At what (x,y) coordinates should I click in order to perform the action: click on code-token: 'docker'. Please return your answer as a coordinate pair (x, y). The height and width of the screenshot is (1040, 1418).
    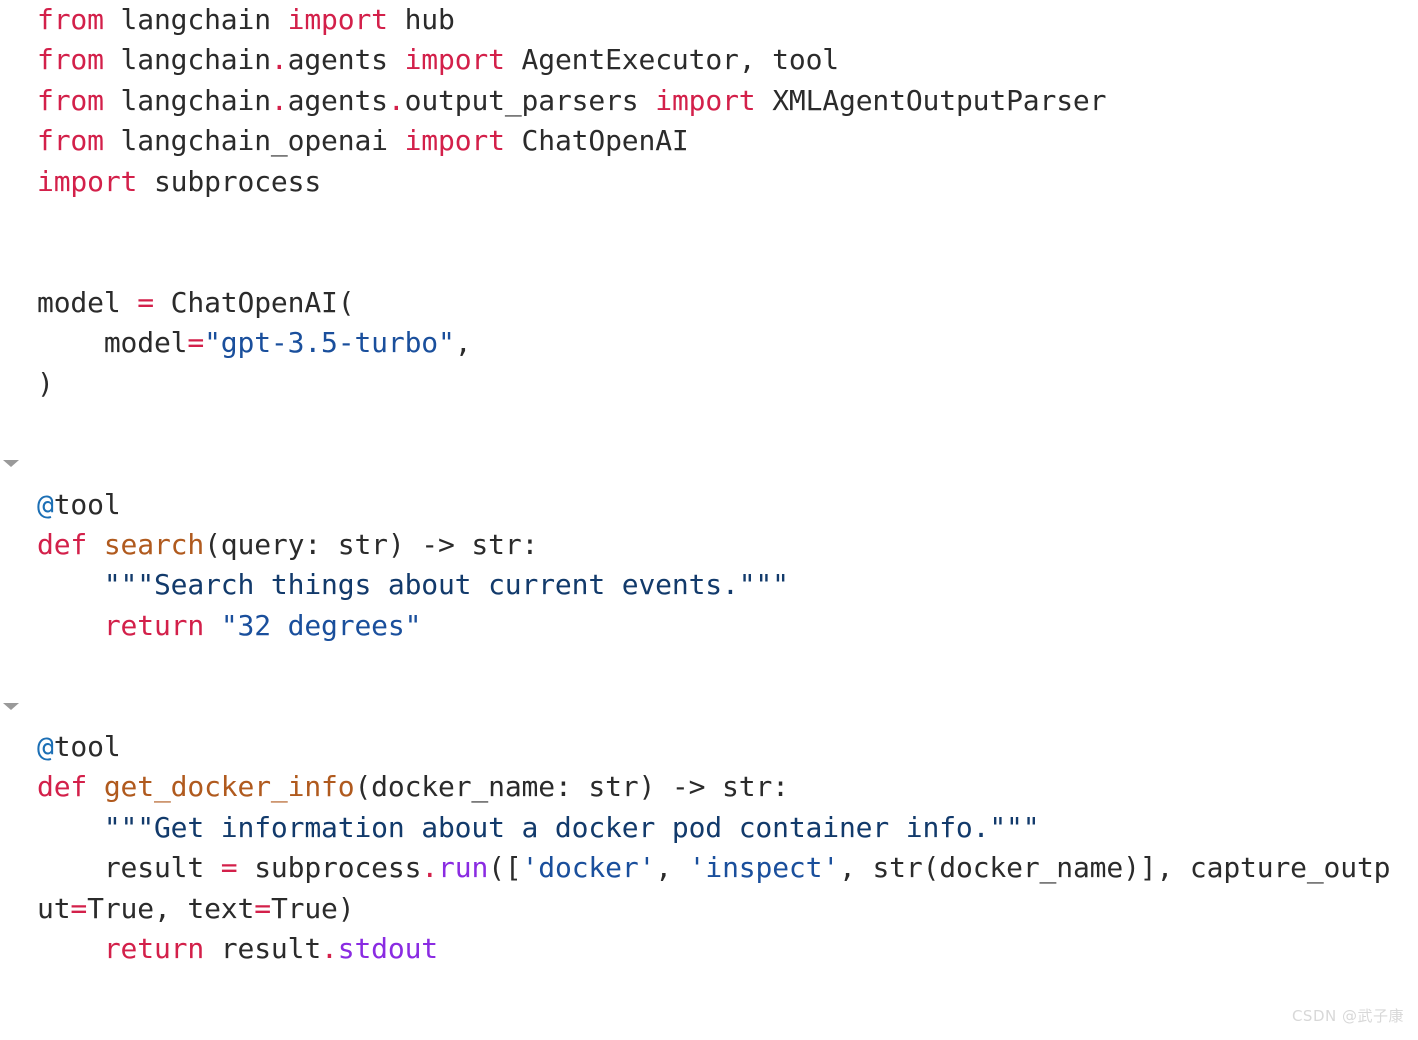
    Looking at the image, I should click on (588, 868).